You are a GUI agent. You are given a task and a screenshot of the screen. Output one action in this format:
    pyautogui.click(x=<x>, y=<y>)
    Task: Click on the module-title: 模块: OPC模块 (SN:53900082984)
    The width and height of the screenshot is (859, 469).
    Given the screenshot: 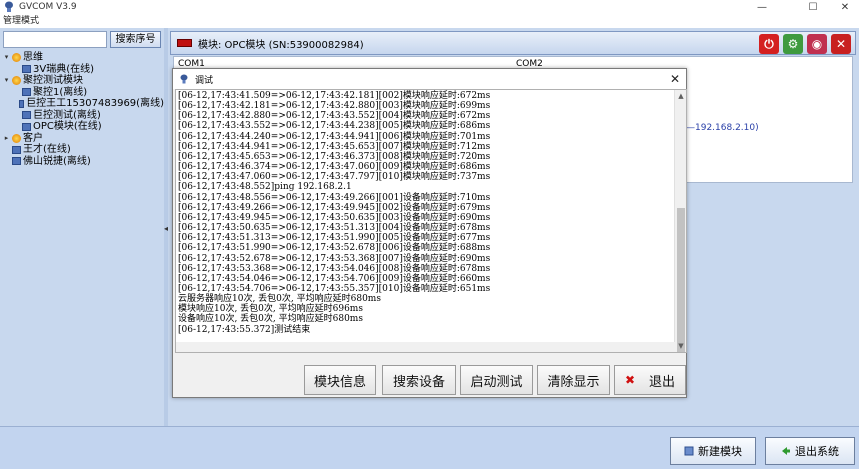 What is the action you would take?
    pyautogui.click(x=281, y=45)
    